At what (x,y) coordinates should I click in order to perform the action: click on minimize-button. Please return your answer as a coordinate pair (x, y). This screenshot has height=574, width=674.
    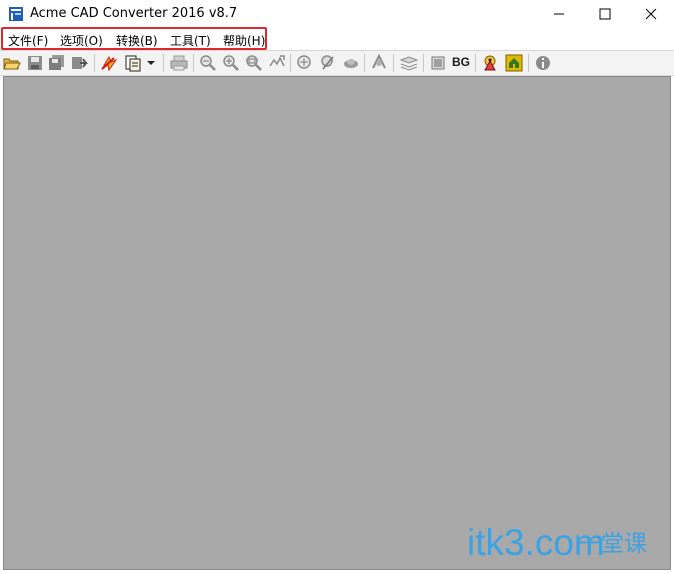
    Looking at the image, I should click on (559, 14).